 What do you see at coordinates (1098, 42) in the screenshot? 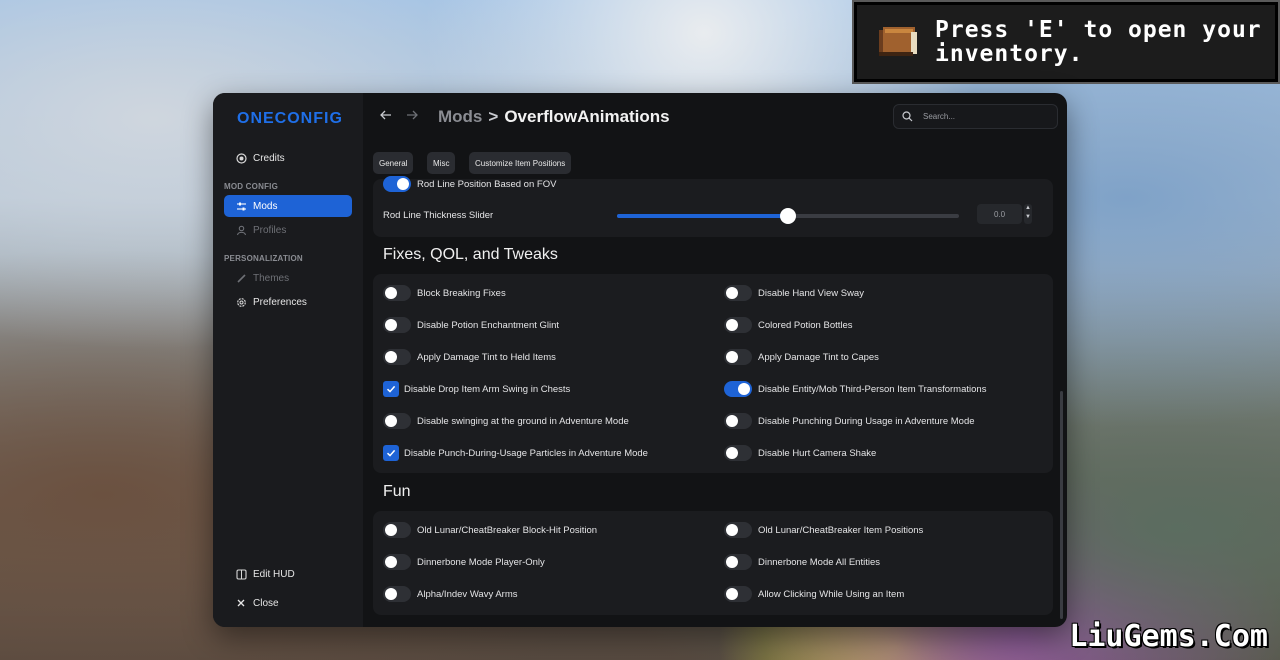
I see `toast-message: Press 'E' to open your inventory.` at bounding box center [1098, 42].